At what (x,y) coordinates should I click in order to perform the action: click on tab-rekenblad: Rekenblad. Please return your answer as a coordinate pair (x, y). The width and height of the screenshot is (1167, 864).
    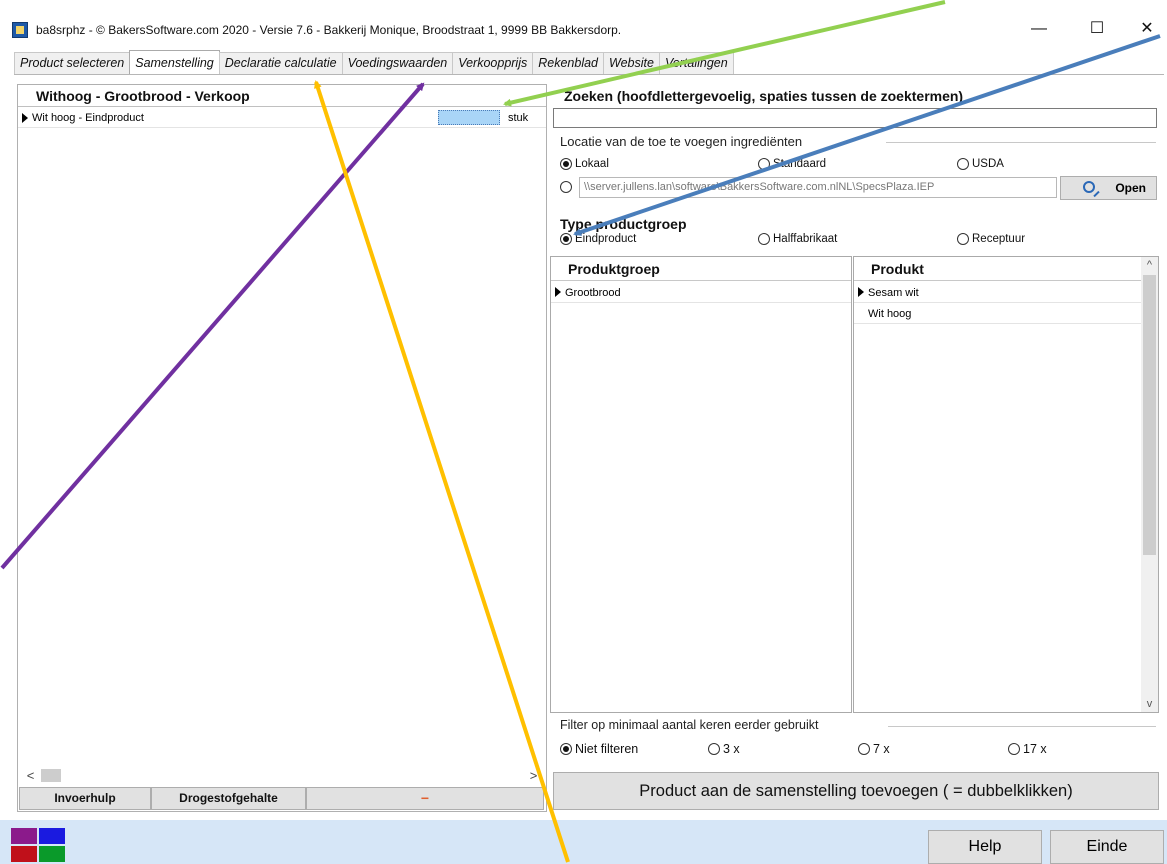
    Looking at the image, I should click on (568, 63).